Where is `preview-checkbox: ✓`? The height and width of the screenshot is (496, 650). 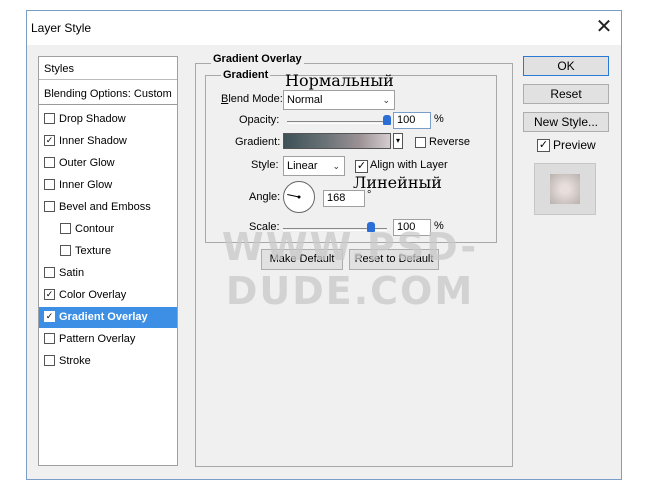
preview-checkbox: ✓ is located at coordinates (543, 145).